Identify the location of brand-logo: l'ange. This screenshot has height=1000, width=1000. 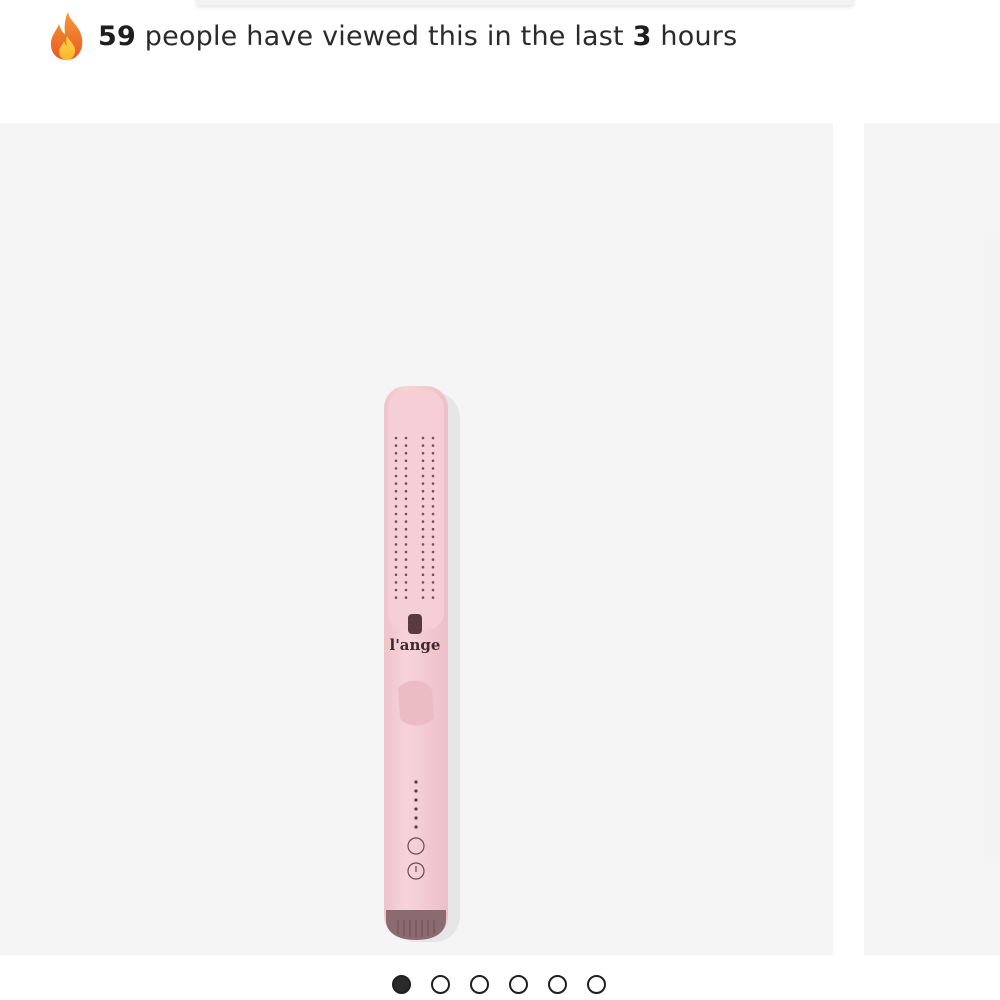
(415, 645).